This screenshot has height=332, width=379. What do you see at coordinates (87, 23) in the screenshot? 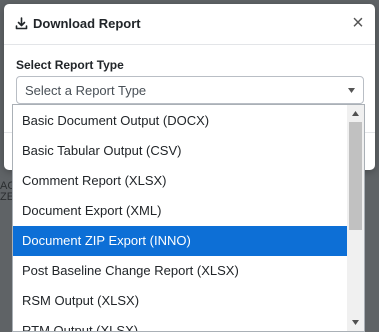
I see `modal-title: Download Report` at bounding box center [87, 23].